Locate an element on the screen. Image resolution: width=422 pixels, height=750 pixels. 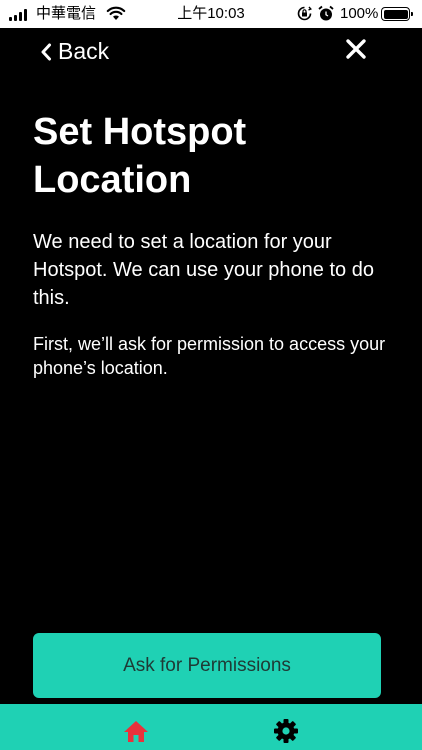
page-title: Set Hotspot Location is located at coordinates (140, 156).